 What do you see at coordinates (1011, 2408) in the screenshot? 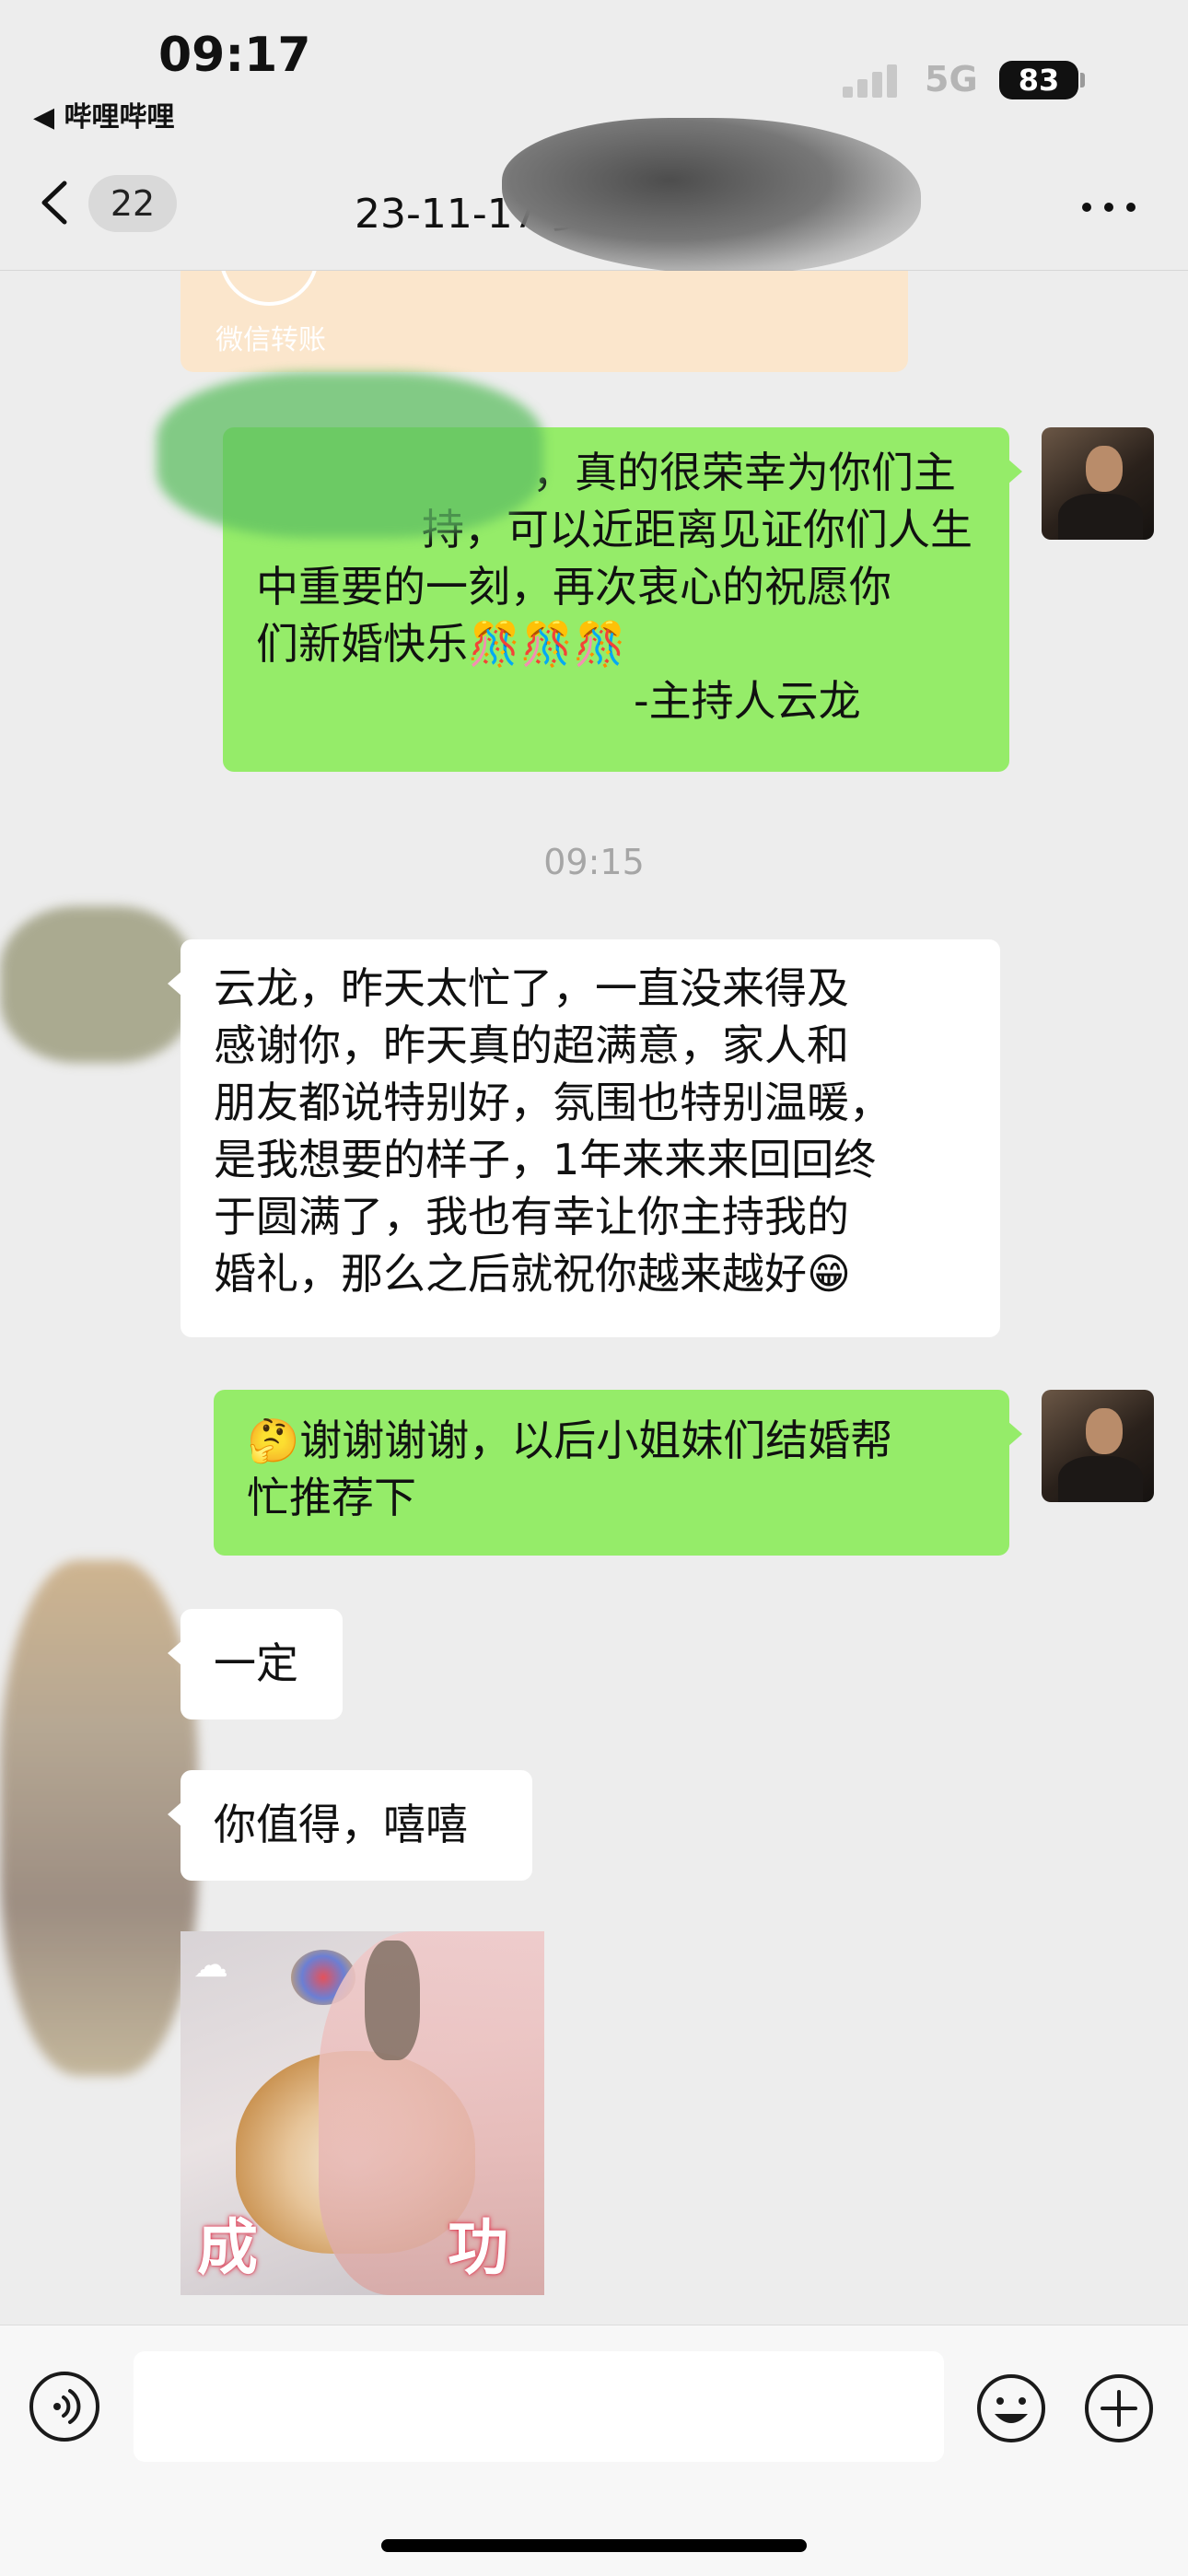
I see `emoji-icon` at bounding box center [1011, 2408].